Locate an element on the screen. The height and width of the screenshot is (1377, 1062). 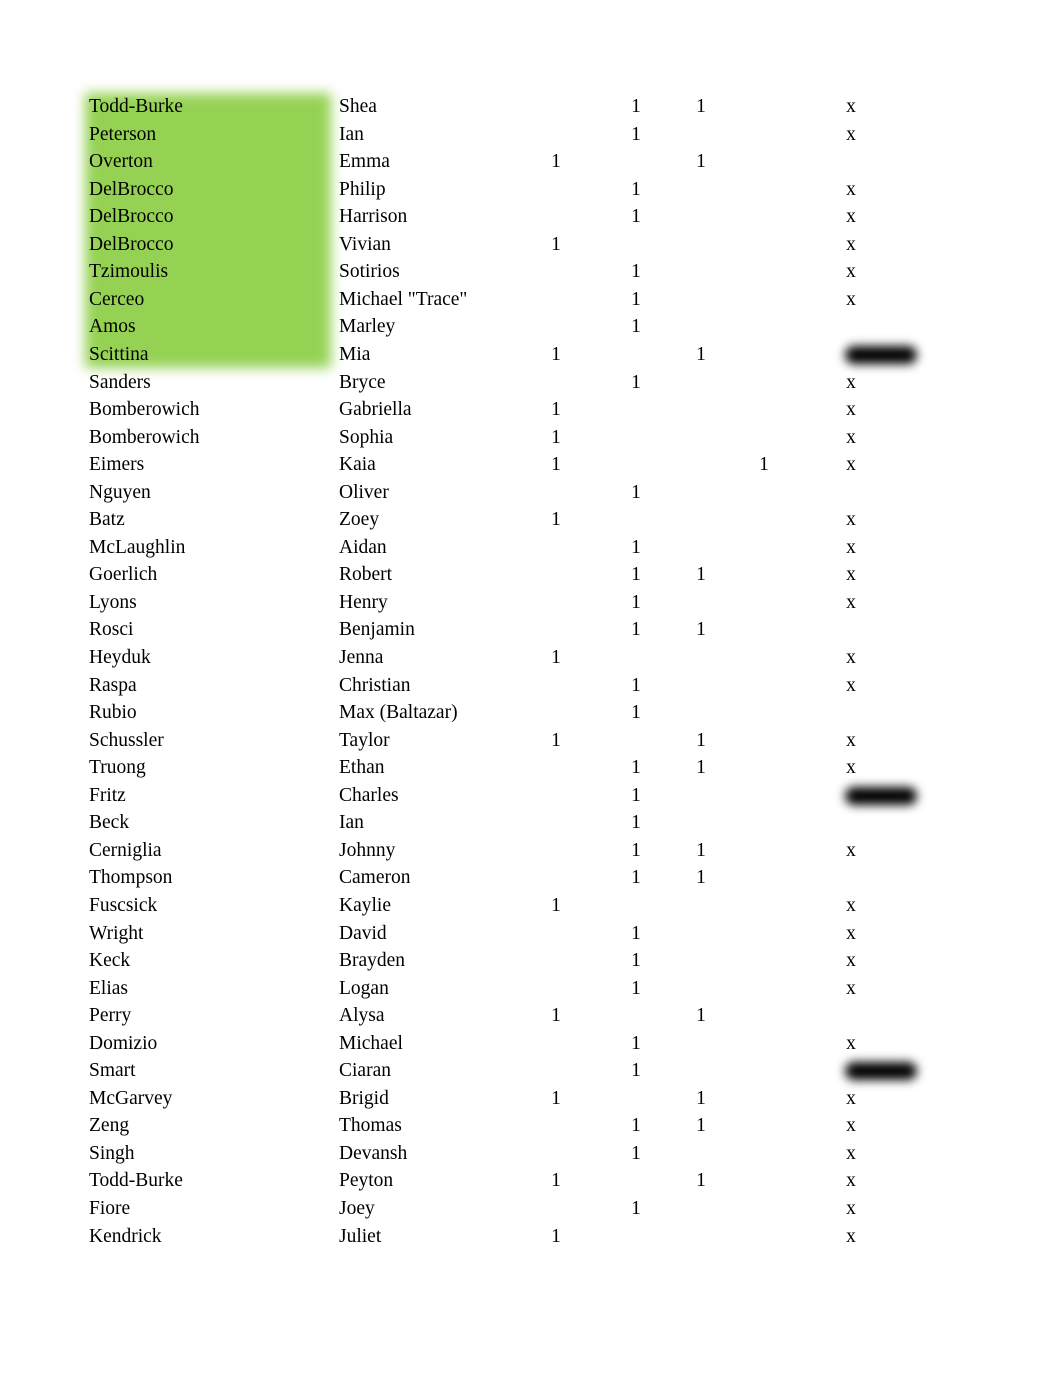
table-row: Raspa Christian 1 x is located at coordinates (531, 686).